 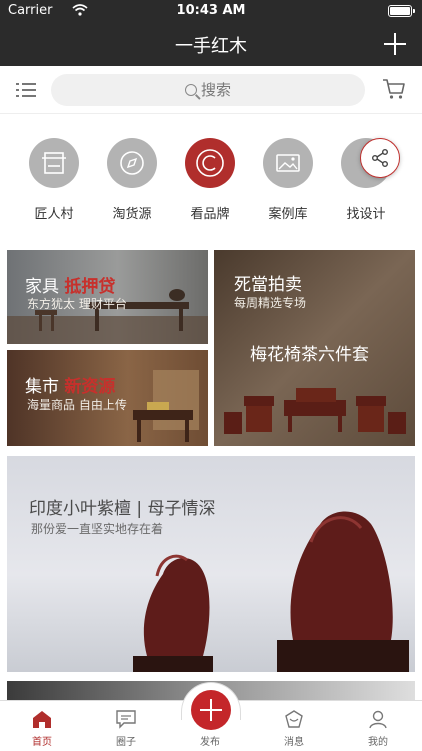 What do you see at coordinates (394, 89) in the screenshot?
I see `cart-icon` at bounding box center [394, 89].